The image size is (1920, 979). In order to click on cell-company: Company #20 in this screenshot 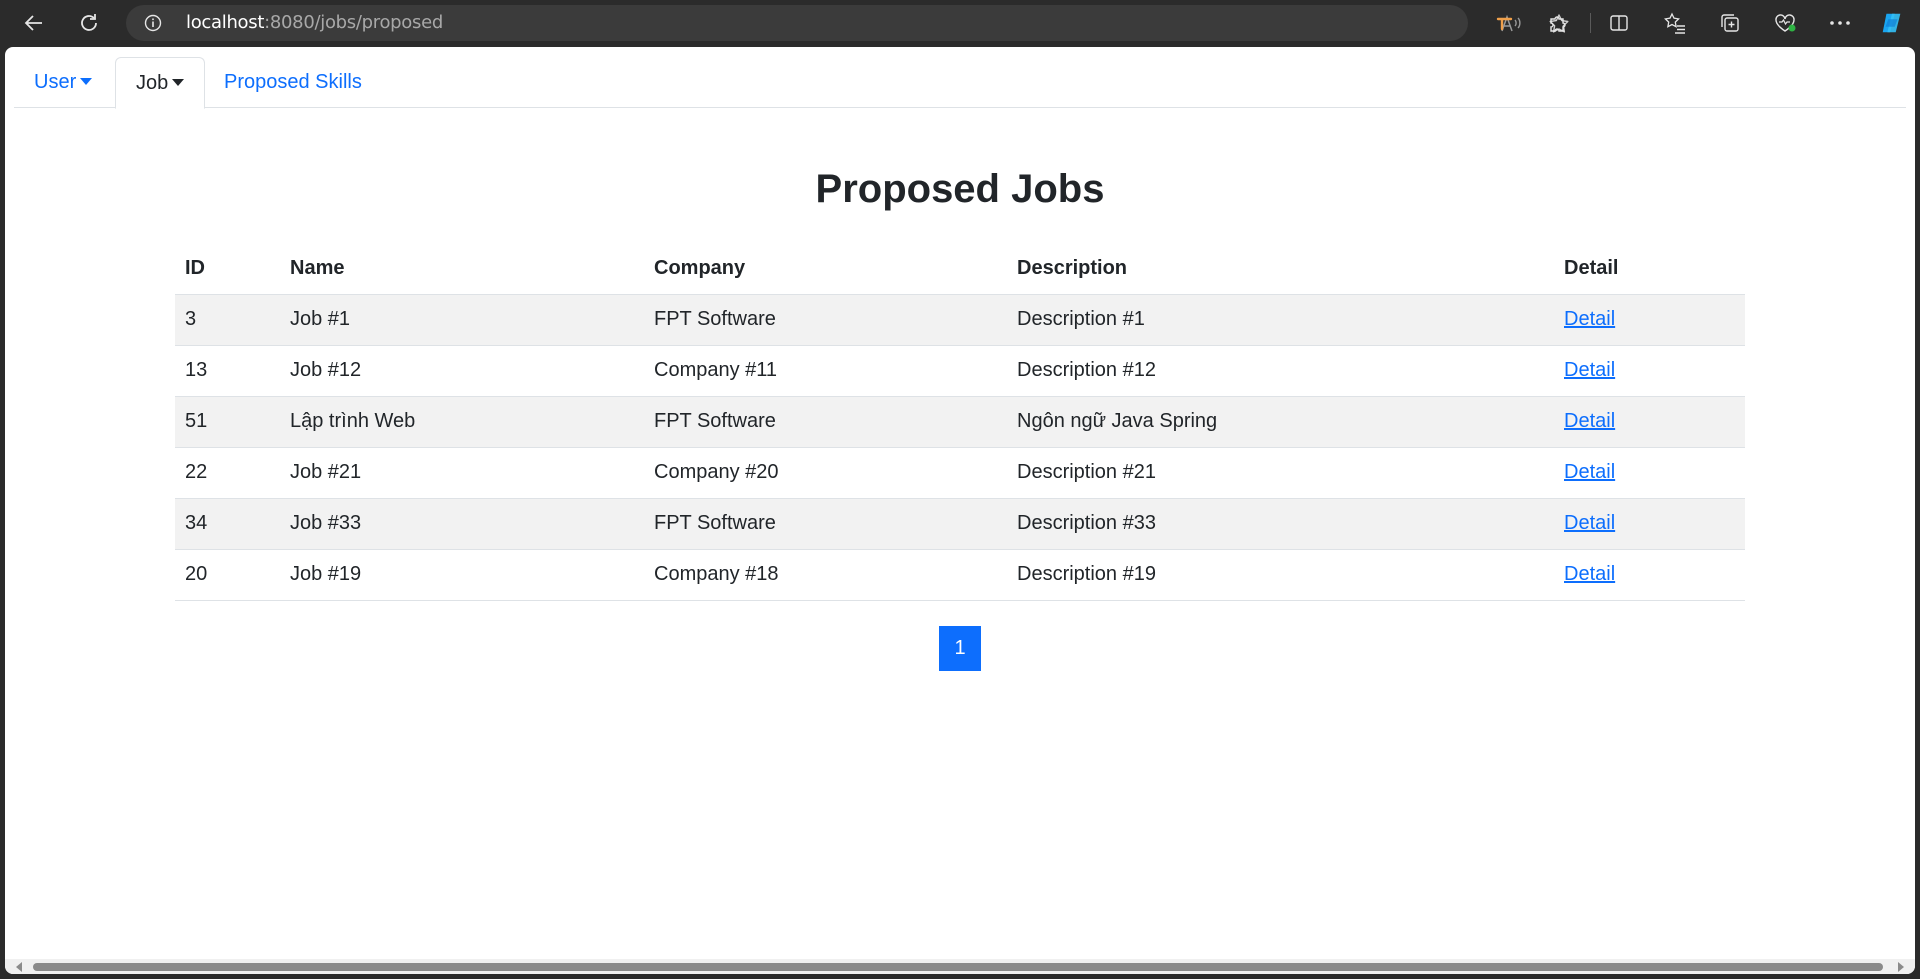, I will do `click(825, 473)`.